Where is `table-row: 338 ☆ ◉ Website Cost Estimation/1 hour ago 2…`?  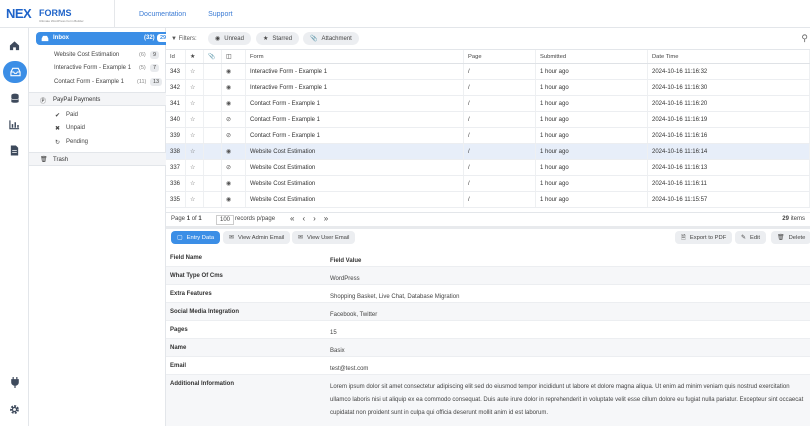
table-row: 338 ☆ ◉ Website Cost Estimation/1 hour ago 2… is located at coordinates (488, 152).